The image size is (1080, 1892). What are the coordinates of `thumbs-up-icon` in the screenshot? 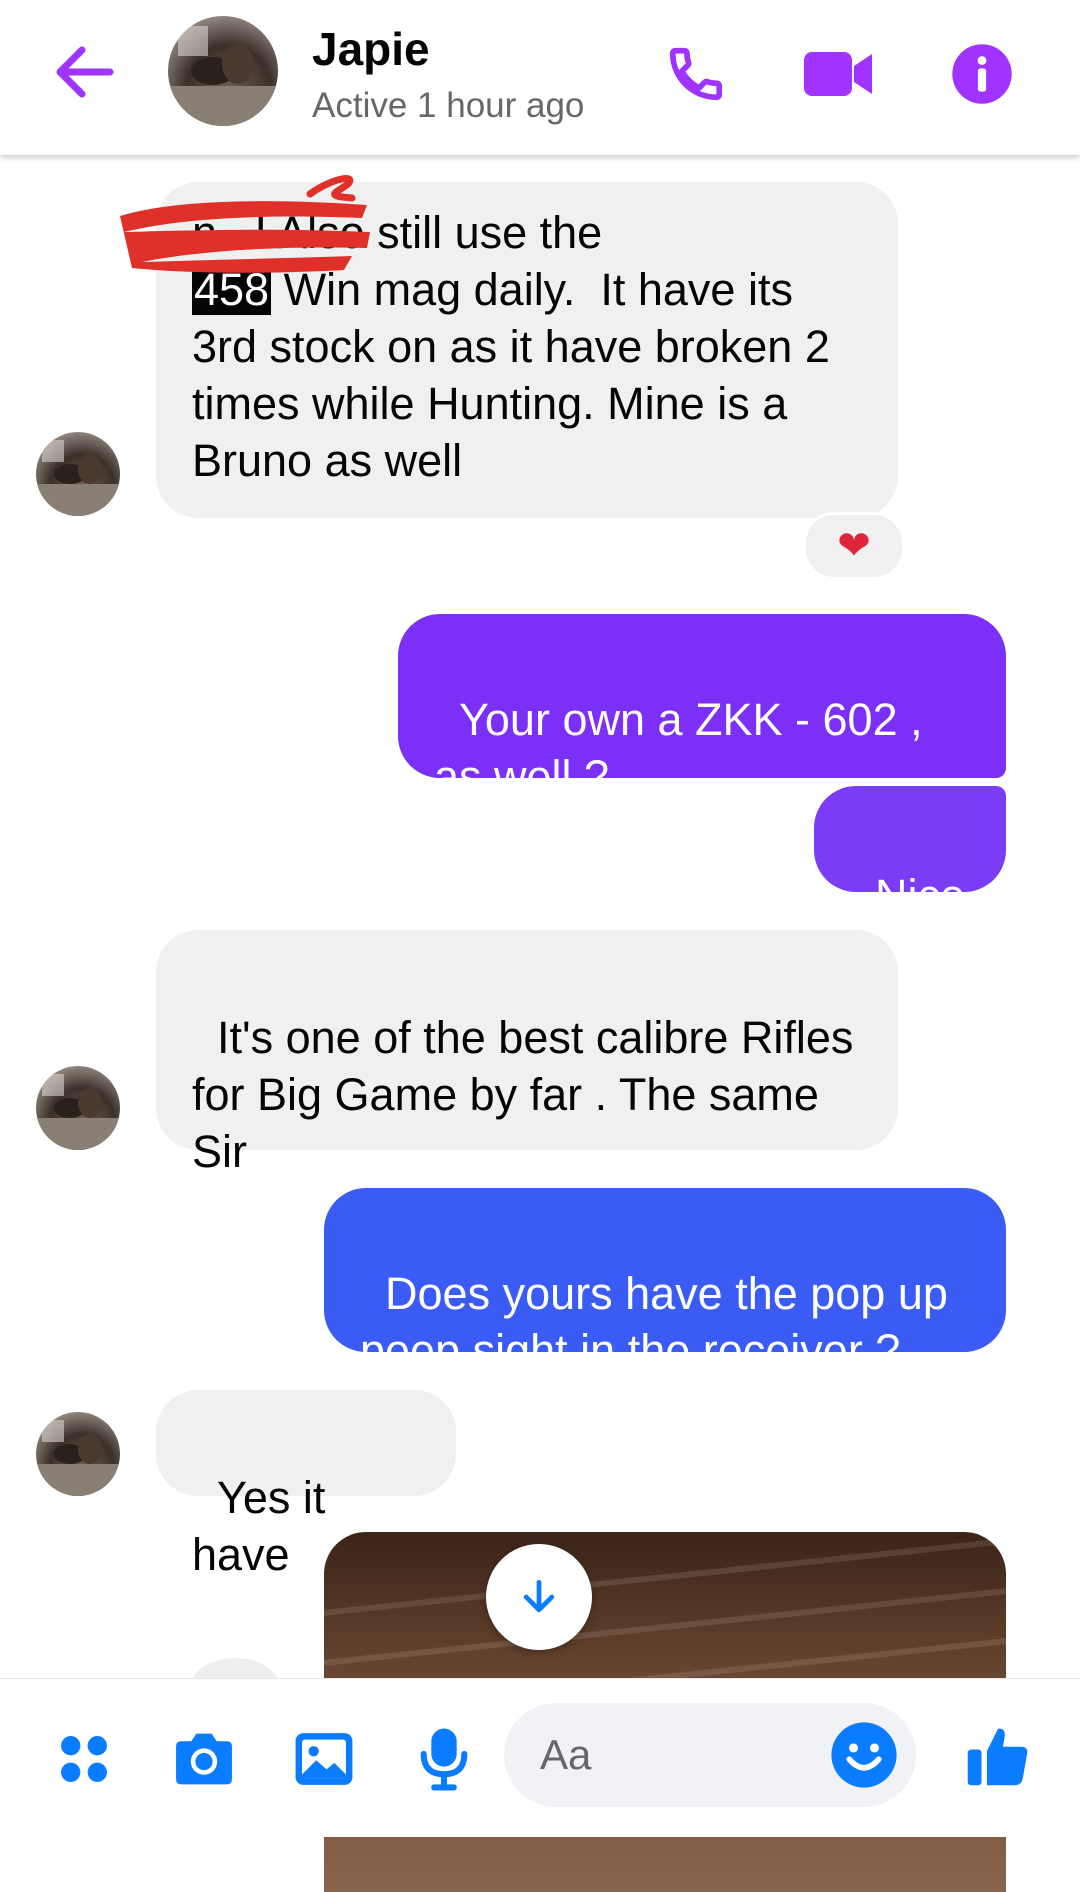 It's located at (997, 1757).